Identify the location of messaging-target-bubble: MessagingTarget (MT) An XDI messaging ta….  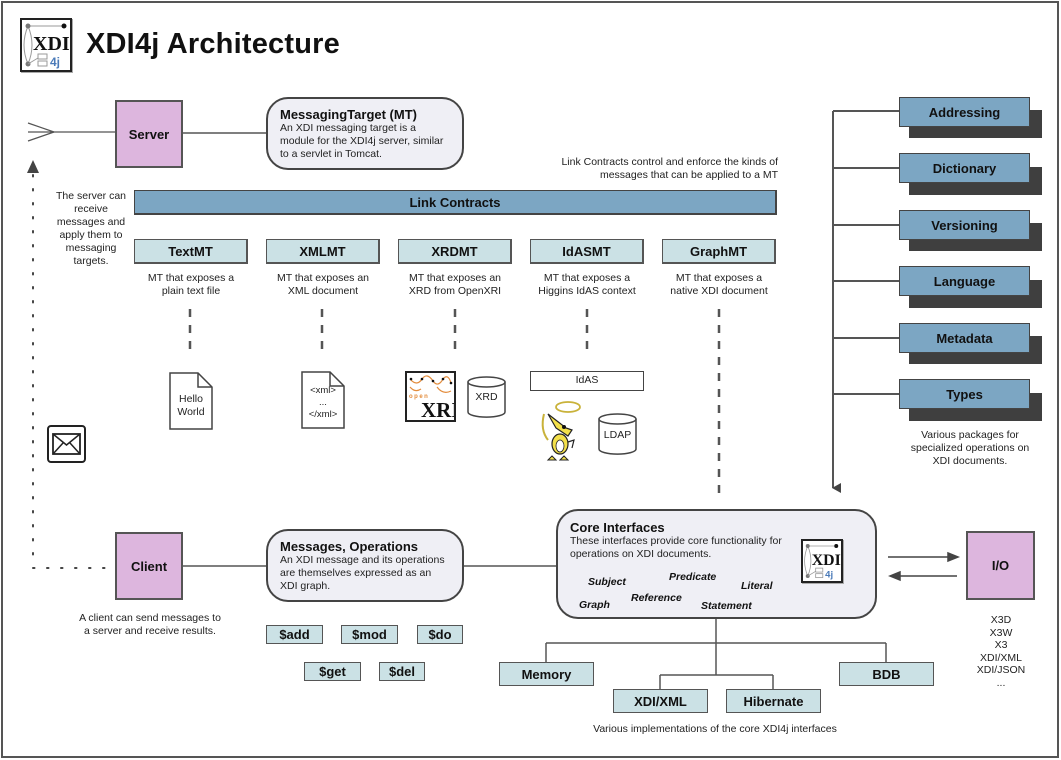
(365, 133).